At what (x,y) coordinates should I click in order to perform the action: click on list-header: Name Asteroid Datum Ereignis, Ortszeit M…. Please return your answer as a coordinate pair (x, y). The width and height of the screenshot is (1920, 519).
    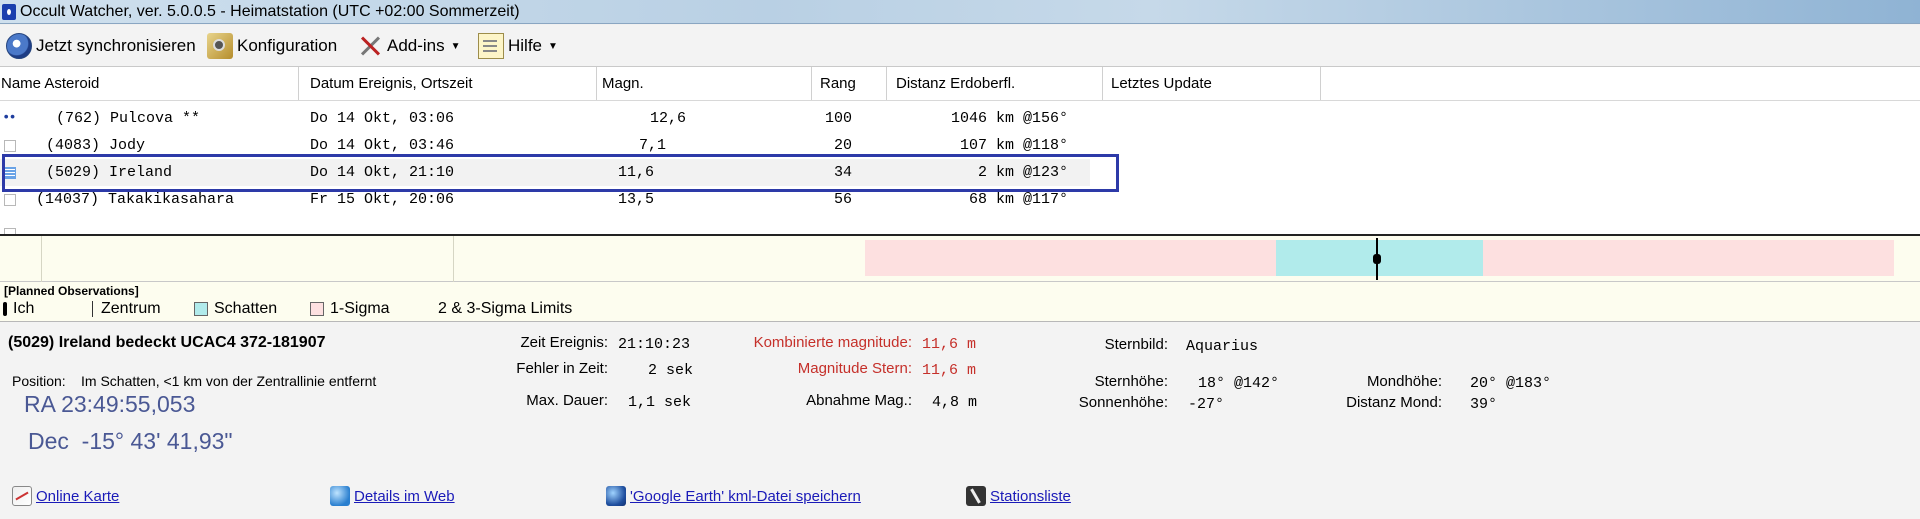
    Looking at the image, I should click on (960, 84).